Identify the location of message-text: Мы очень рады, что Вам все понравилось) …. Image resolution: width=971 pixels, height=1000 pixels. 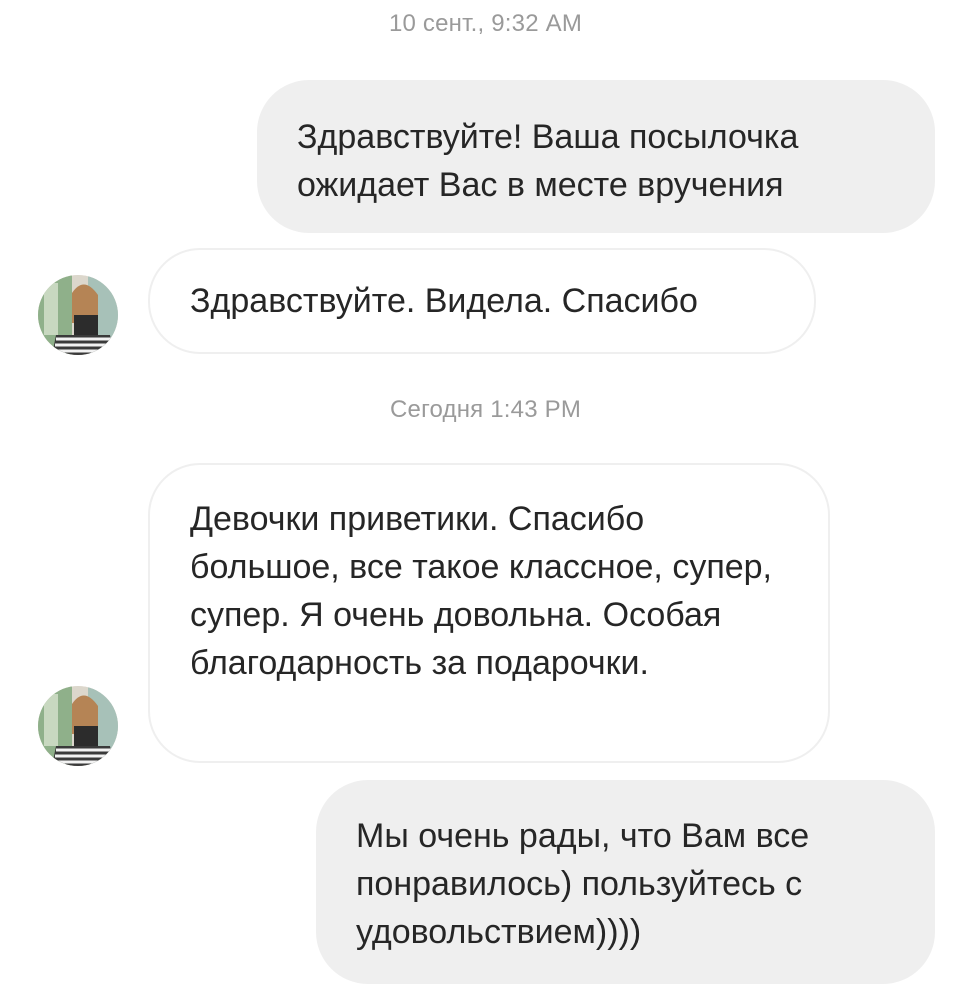
(583, 884).